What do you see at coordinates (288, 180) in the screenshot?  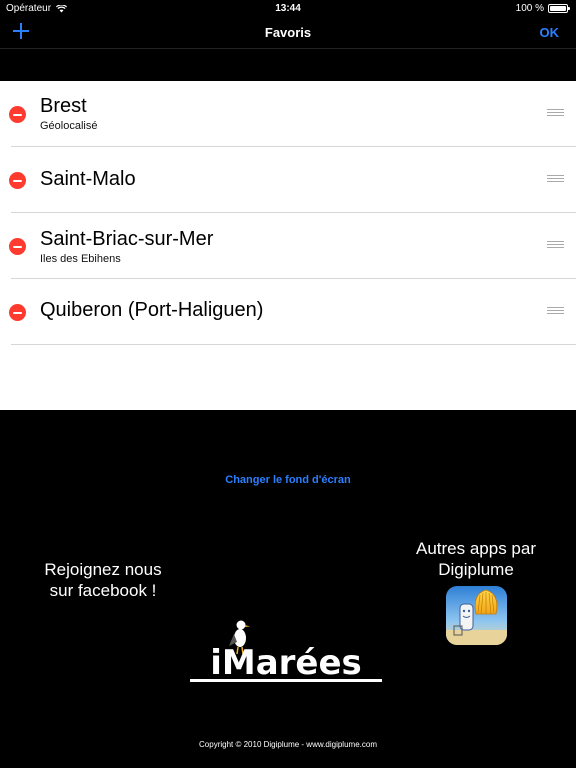 I see `favorite-row-saint-malo: Saint-Malo` at bounding box center [288, 180].